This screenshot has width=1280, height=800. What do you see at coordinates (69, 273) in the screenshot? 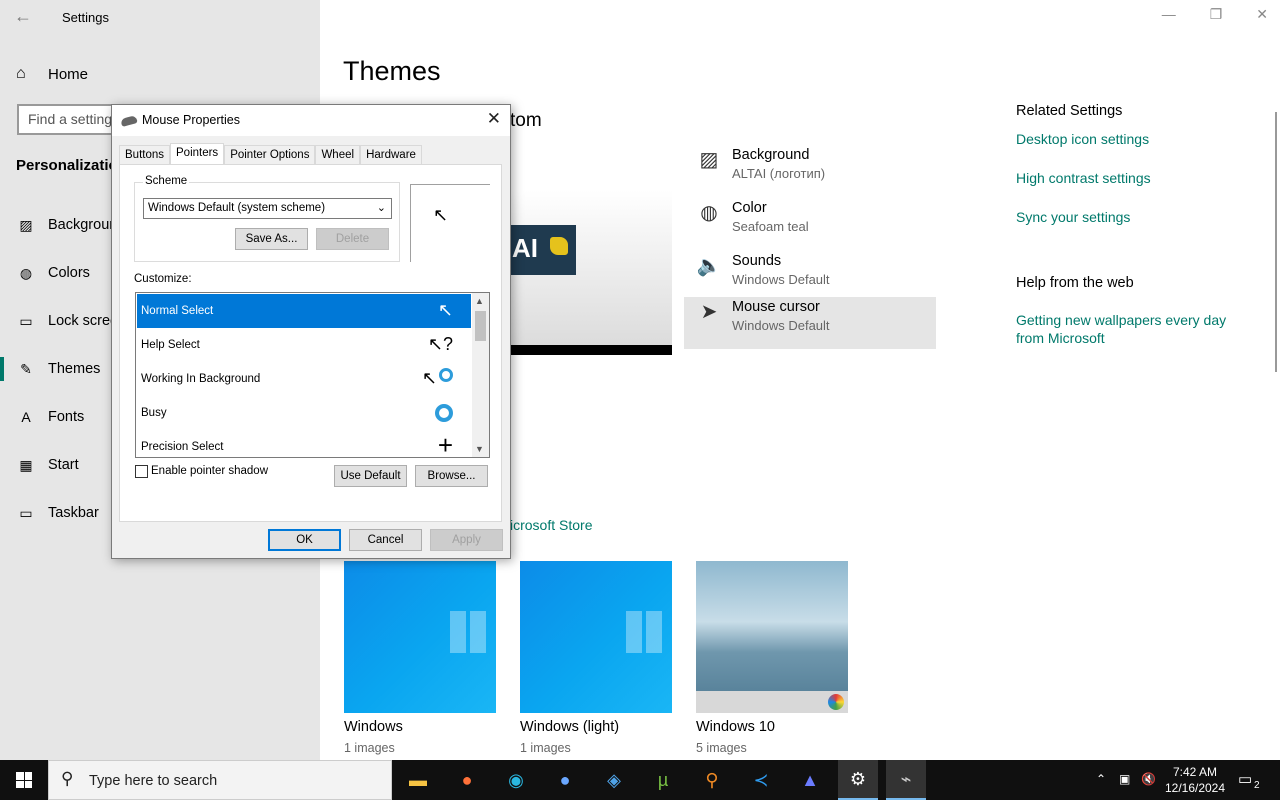
I see `sidebar-item-label: Colors` at bounding box center [69, 273].